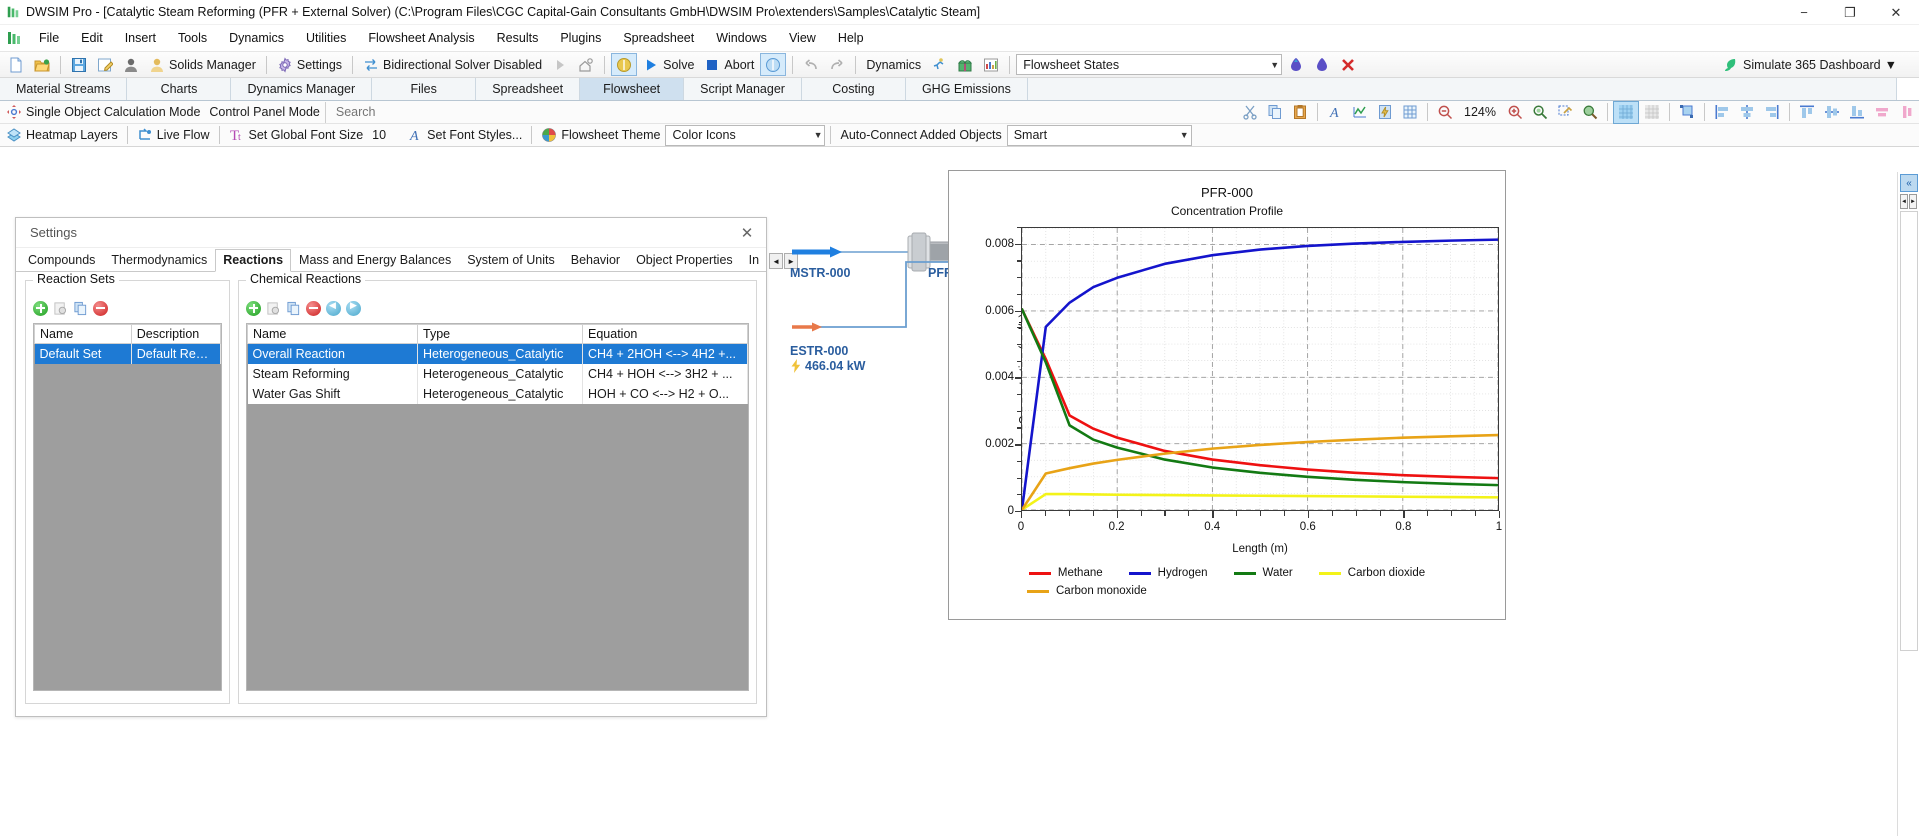 The height and width of the screenshot is (836, 1919). I want to click on minimize-button: −, so click(1804, 12).